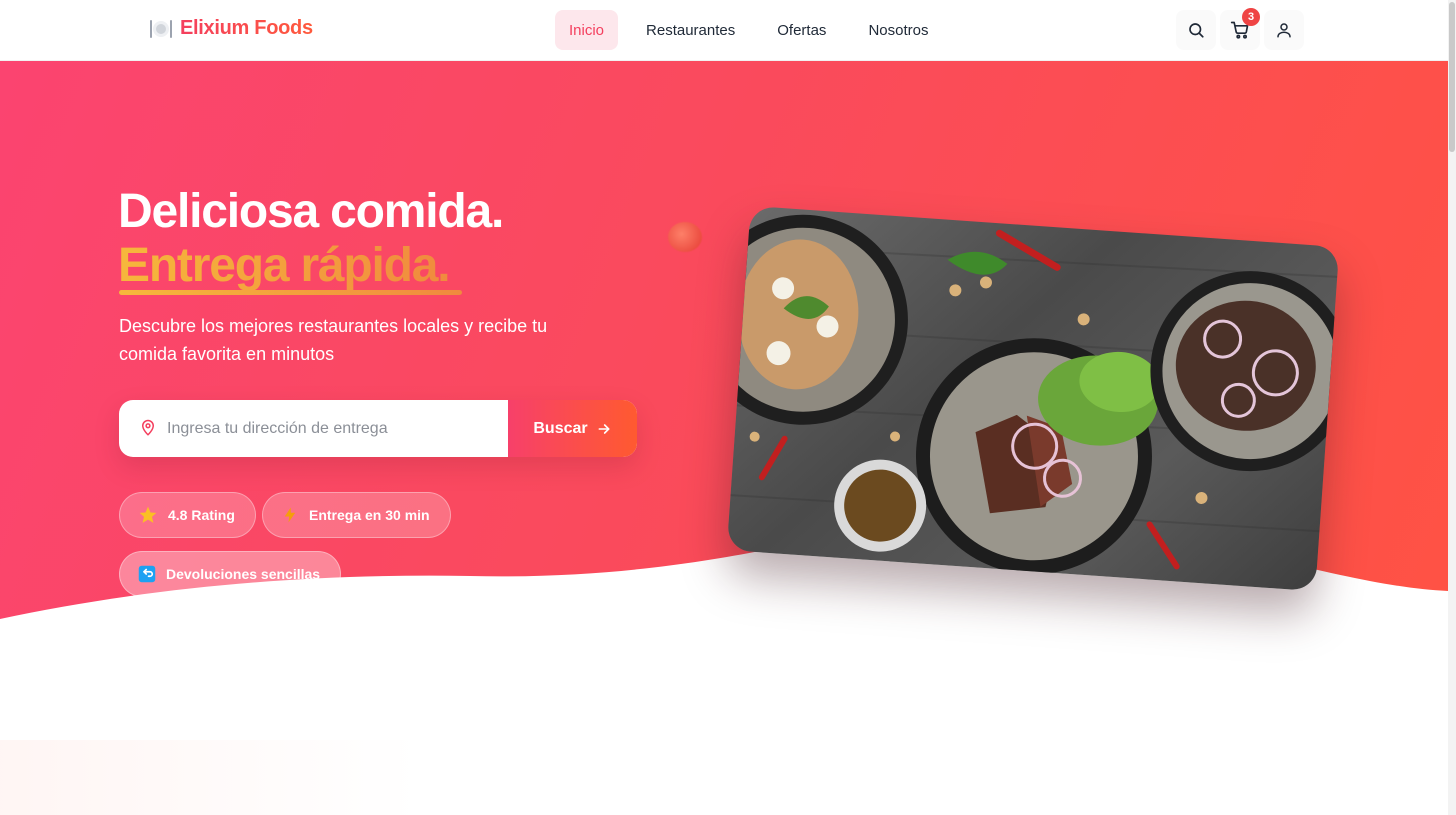 Image resolution: width=1456 pixels, height=815 pixels. I want to click on tomato-decoration, so click(685, 237).